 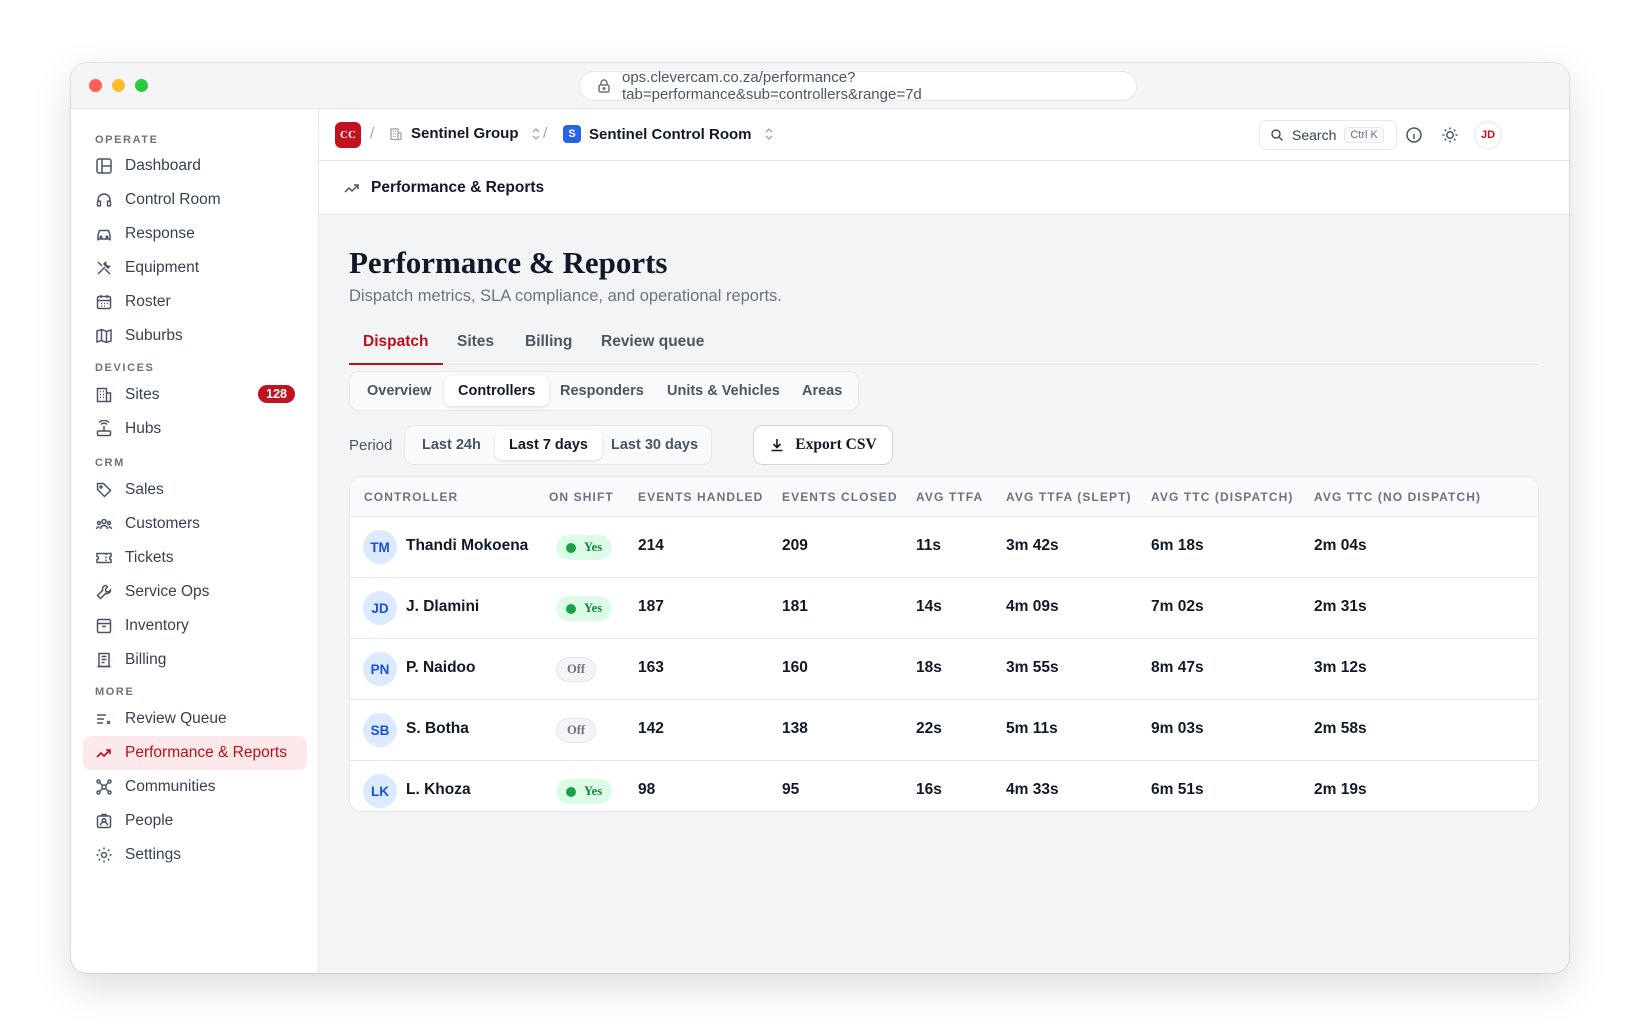 What do you see at coordinates (195, 719) in the screenshot?
I see `sidebar-item-review-queue: Review Queue` at bounding box center [195, 719].